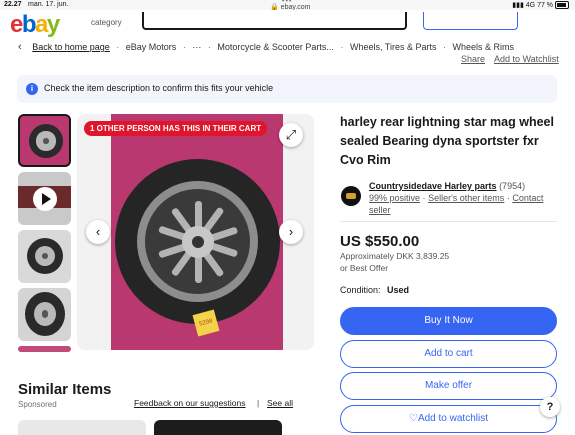 Image resolution: width=575 pixels, height=435 pixels. Describe the element at coordinates (380, 241) in the screenshot. I see `price: US $550.00` at that location.